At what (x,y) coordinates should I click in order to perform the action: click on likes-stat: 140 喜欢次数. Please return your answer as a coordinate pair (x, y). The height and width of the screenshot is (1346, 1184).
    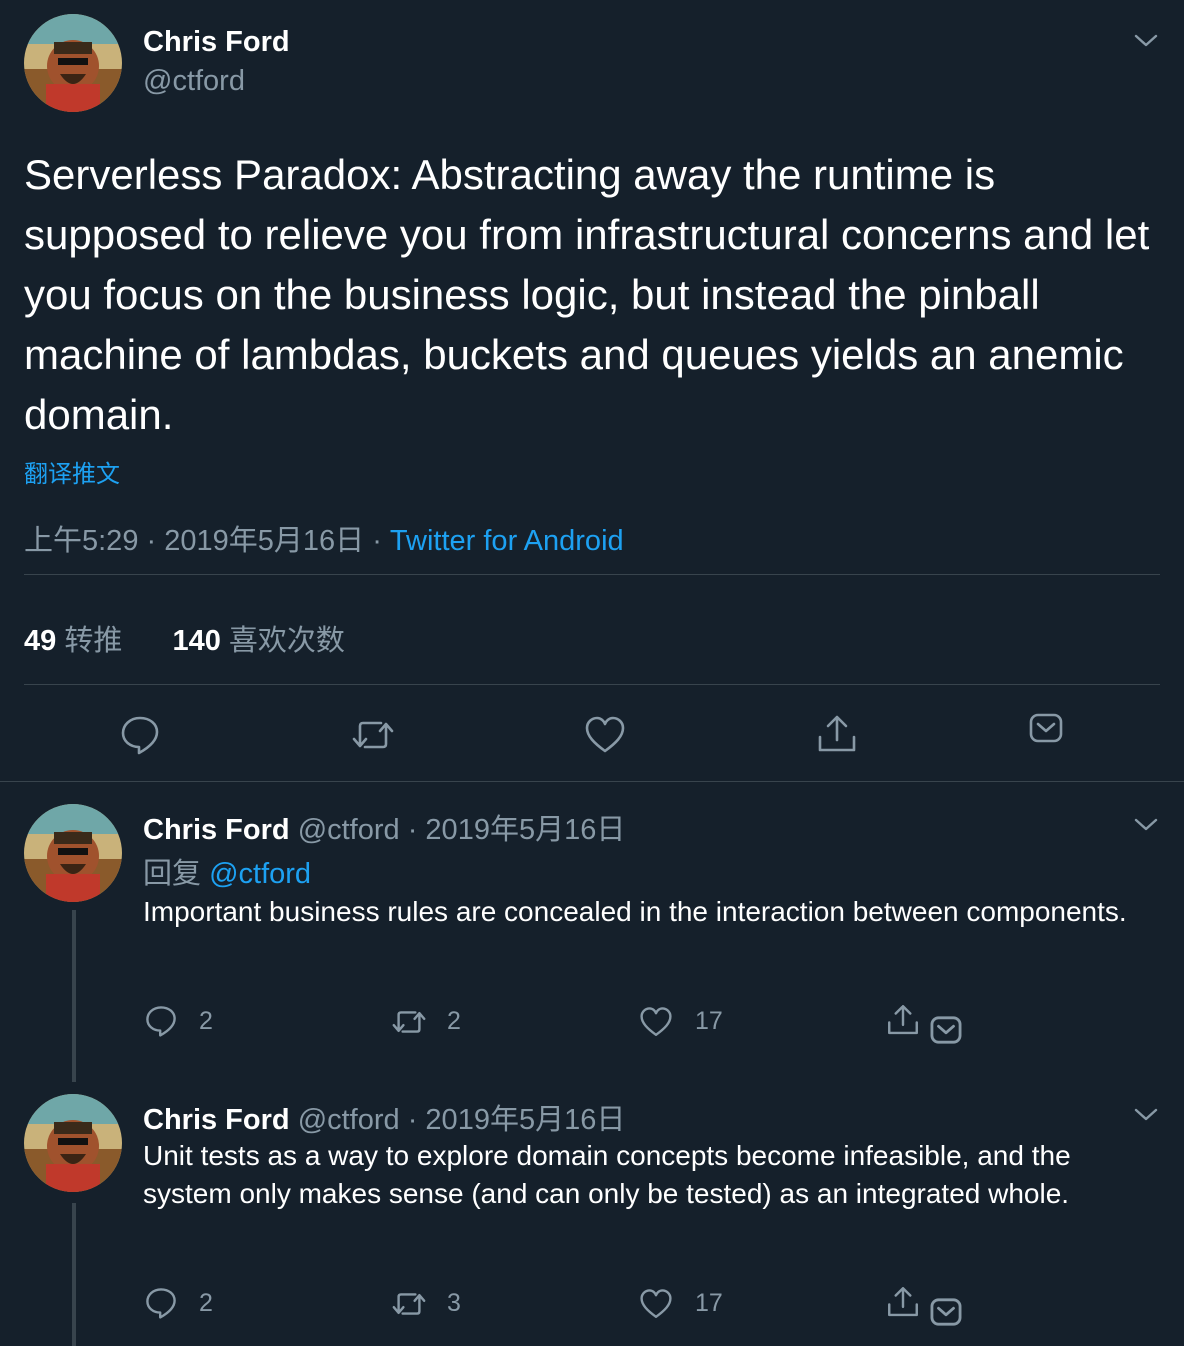
    Looking at the image, I should click on (258, 641).